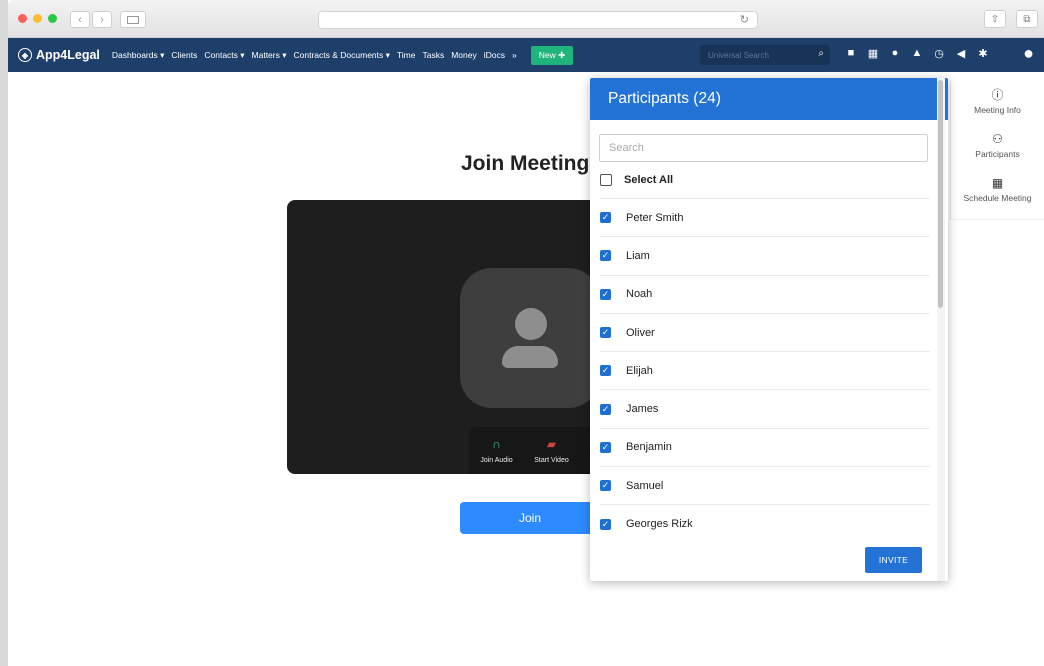 The height and width of the screenshot is (666, 1044). Describe the element at coordinates (645, 485) in the screenshot. I see `participant-name: Samuel` at that location.